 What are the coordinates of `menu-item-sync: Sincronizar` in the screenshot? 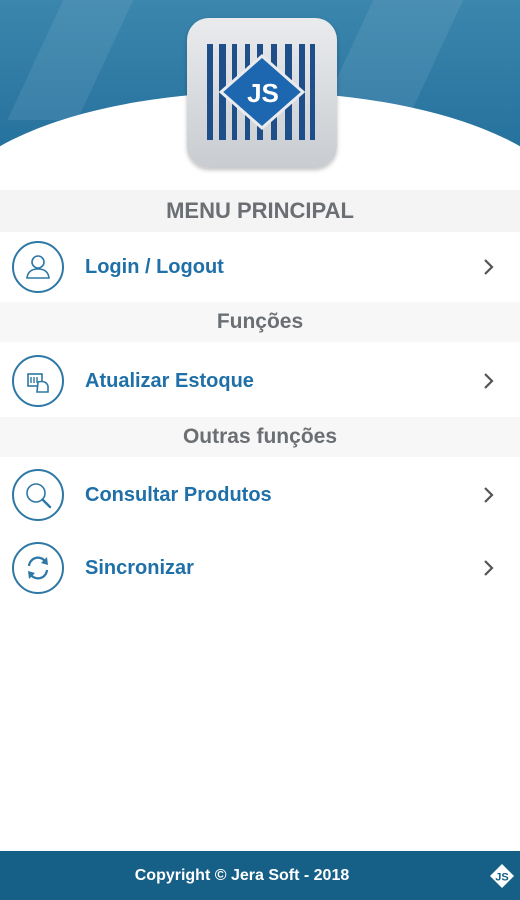 It's located at (260, 568).